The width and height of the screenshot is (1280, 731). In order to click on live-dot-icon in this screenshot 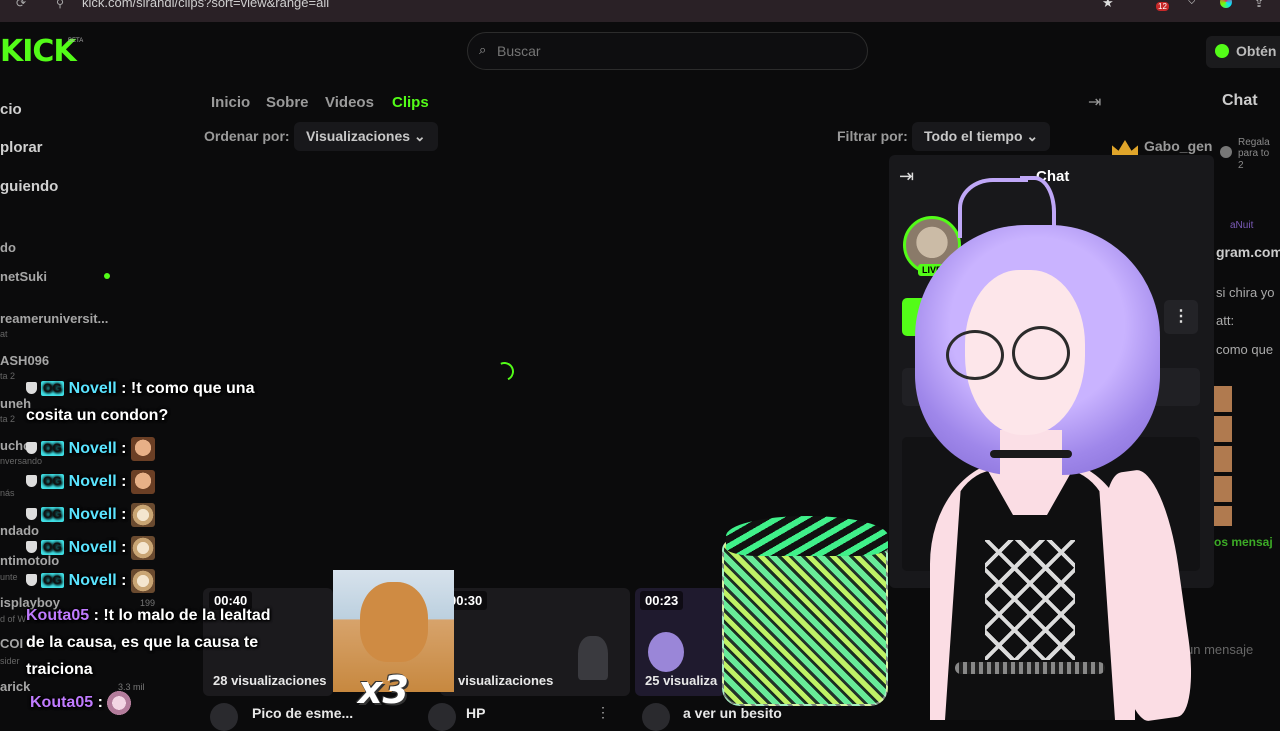, I will do `click(107, 276)`.